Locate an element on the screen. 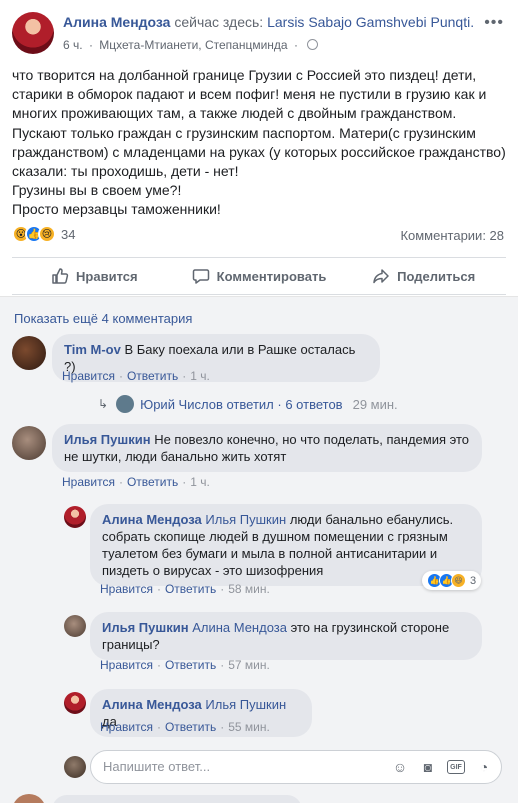  post-meta: 6 ч. · Мцхета-Мтианети, Степанцминда · is located at coordinates (191, 45).